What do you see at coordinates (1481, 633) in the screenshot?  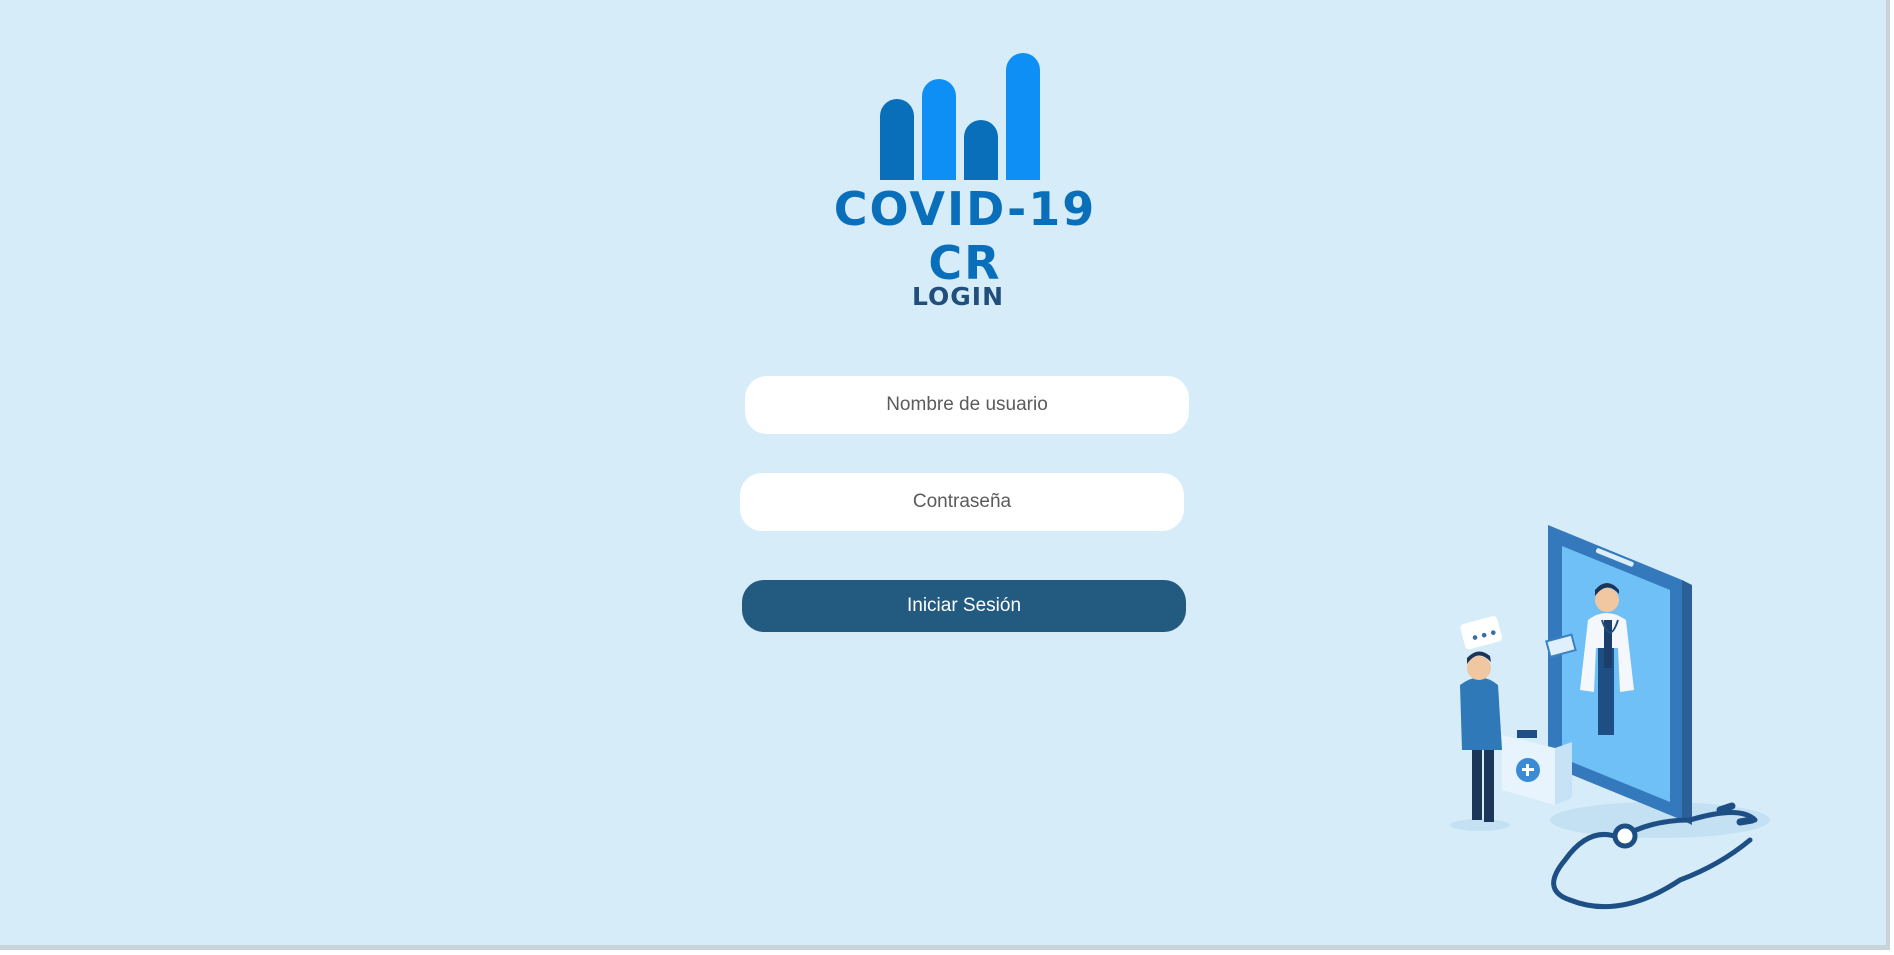 I see `chat-bubble-icon: •••` at bounding box center [1481, 633].